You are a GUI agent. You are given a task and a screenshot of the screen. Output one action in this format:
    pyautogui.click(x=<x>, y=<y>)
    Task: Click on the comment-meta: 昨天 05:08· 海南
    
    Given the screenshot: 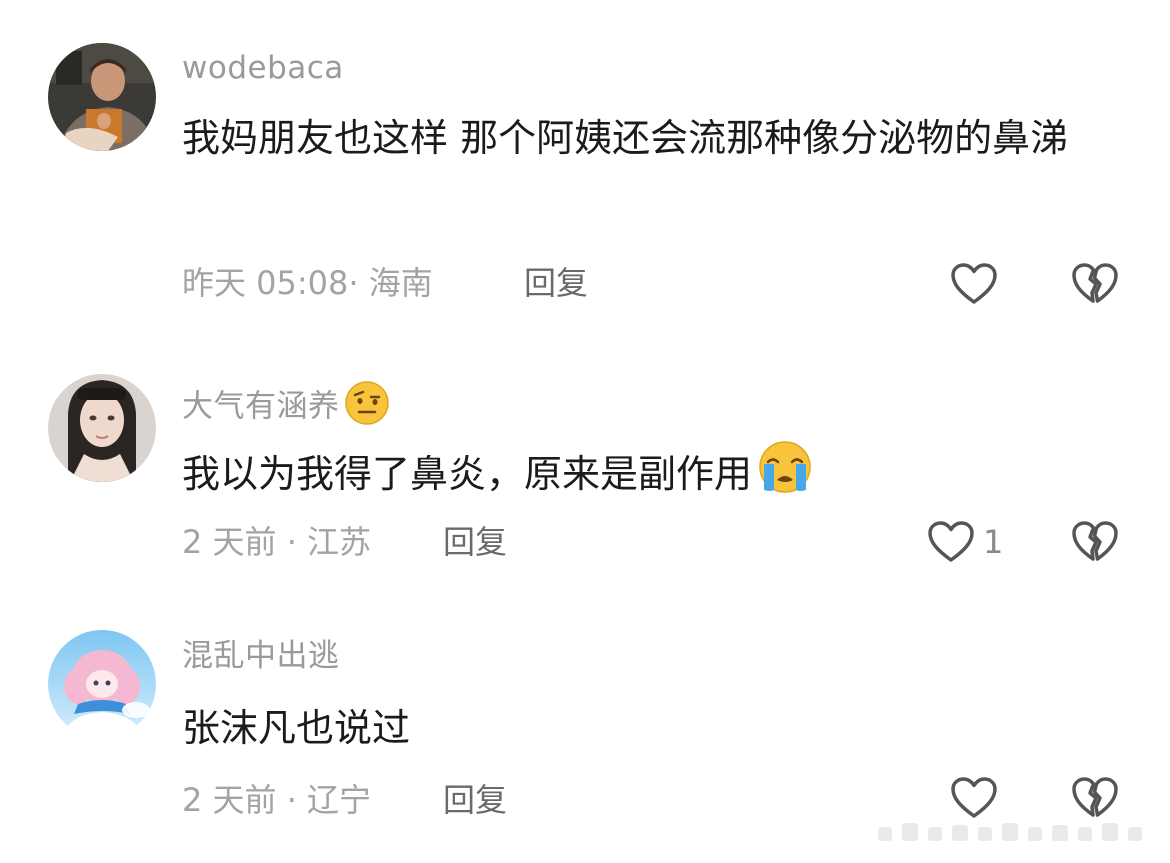 What is the action you would take?
    pyautogui.click(x=307, y=283)
    